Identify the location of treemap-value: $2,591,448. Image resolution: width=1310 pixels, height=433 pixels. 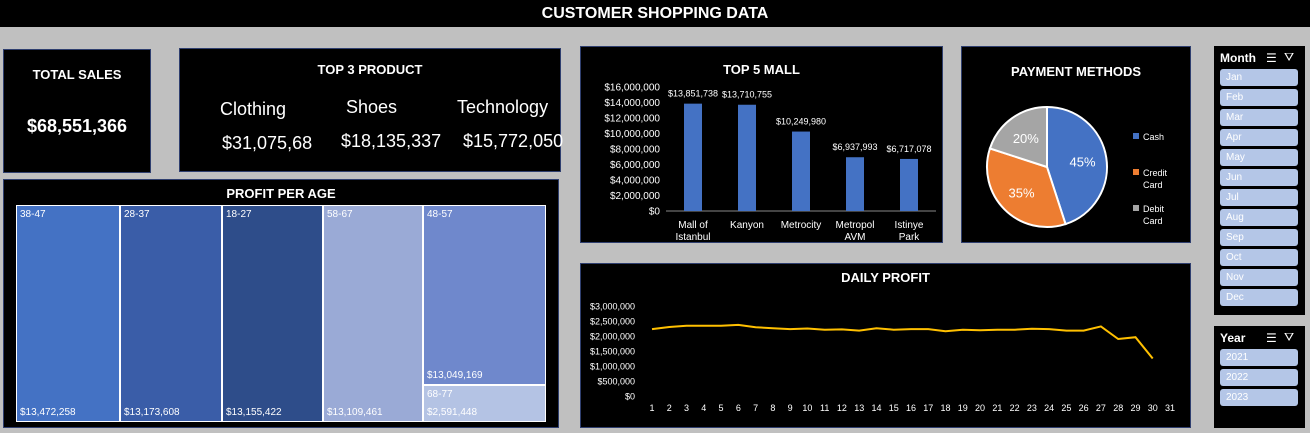
(452, 412).